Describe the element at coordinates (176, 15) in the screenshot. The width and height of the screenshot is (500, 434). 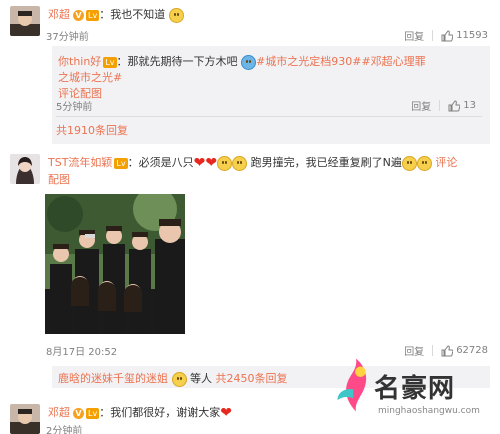
I see `grin-emoji-icon` at that location.